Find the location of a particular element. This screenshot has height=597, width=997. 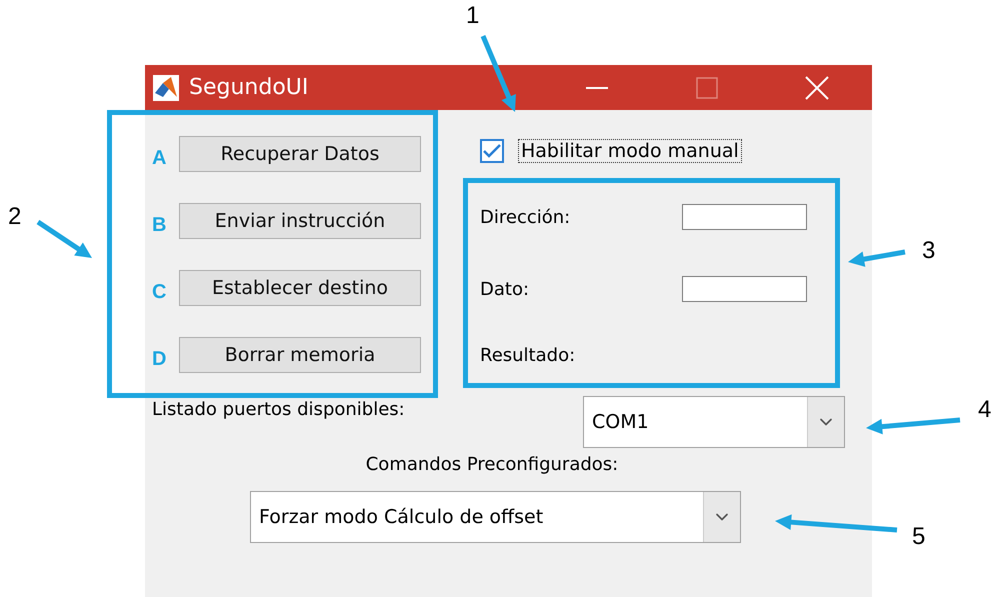

callout-number: 3 is located at coordinates (929, 251).